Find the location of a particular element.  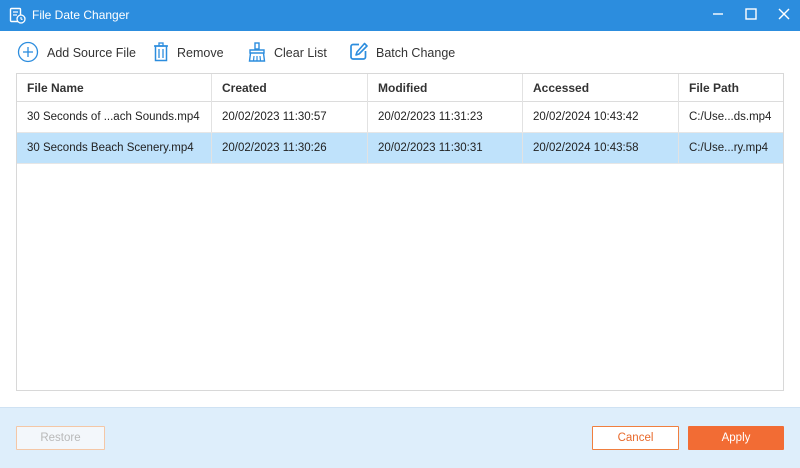

batch-change-label: Batch Change is located at coordinates (416, 53).